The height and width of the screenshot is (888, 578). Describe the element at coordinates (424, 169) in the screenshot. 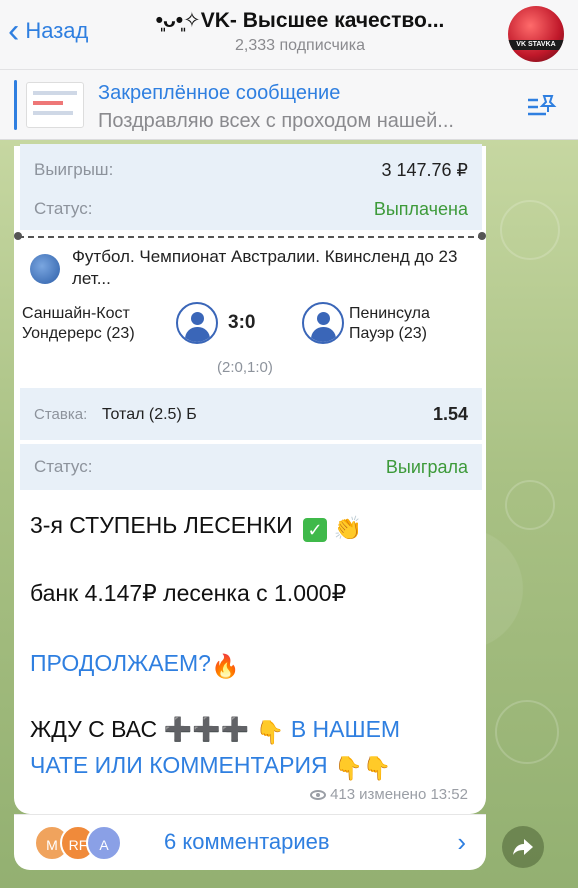

I see `win-value: 3 147.76 ₽` at that location.